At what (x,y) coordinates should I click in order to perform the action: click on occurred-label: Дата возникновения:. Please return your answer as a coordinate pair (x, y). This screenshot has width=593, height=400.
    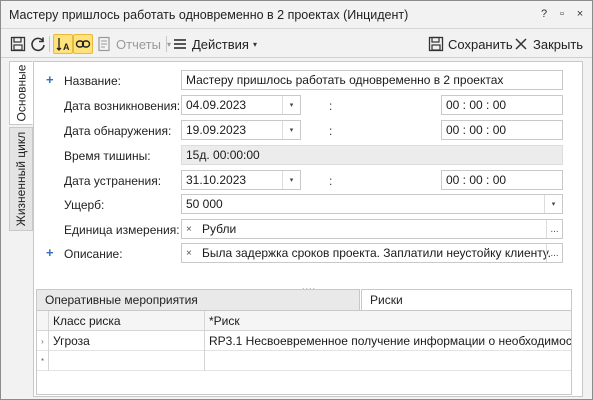
    Looking at the image, I should click on (122, 106).